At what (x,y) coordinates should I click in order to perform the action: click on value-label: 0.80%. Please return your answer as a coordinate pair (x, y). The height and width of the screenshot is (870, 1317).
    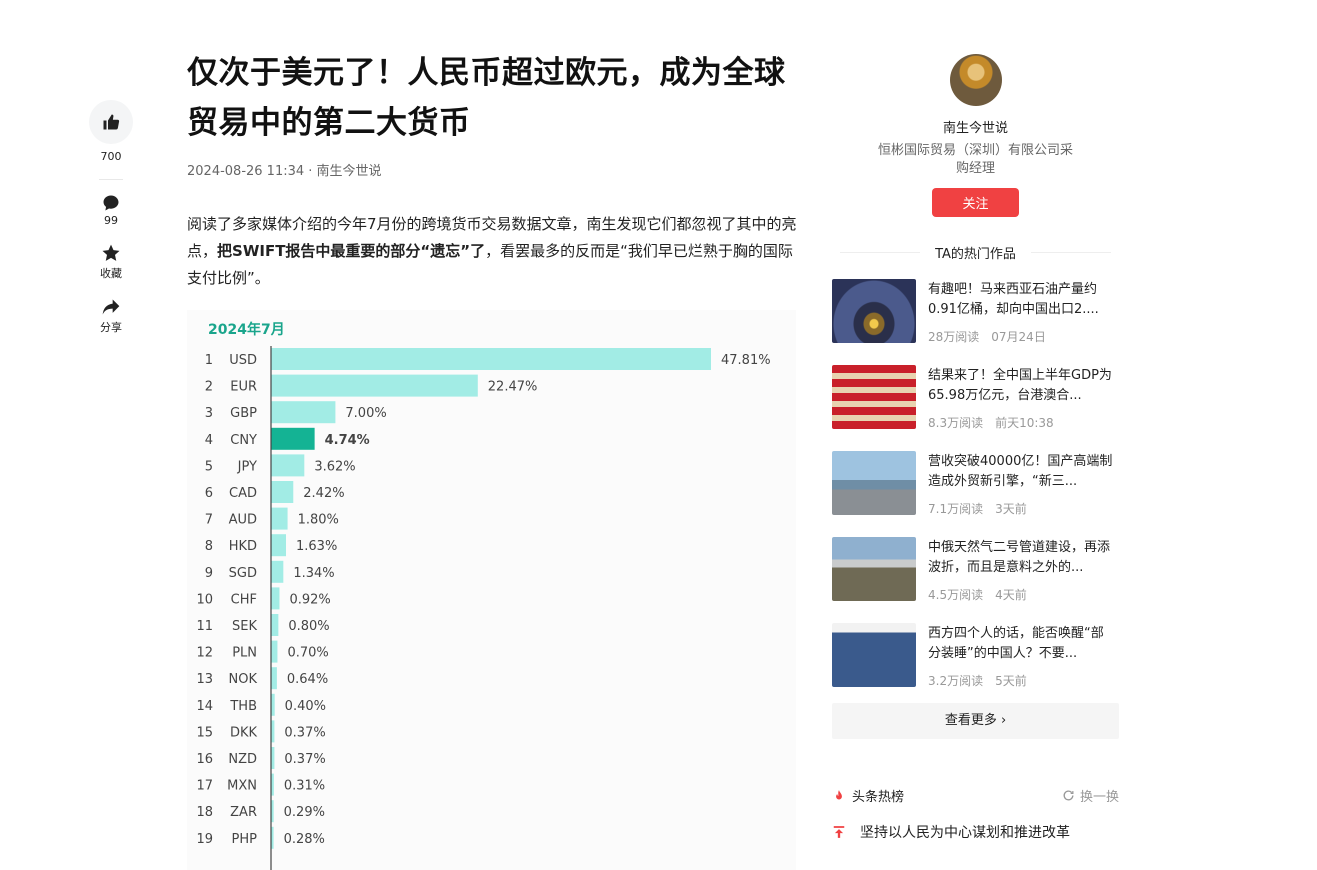
    Looking at the image, I should click on (308, 626).